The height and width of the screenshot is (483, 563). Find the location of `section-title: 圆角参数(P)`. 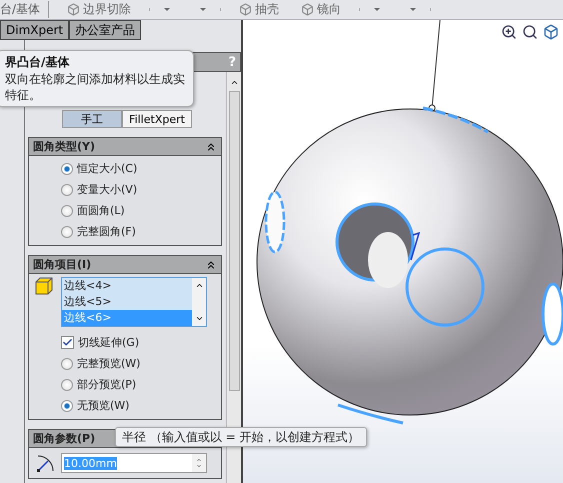

section-title: 圆角参数(P) is located at coordinates (64, 438).